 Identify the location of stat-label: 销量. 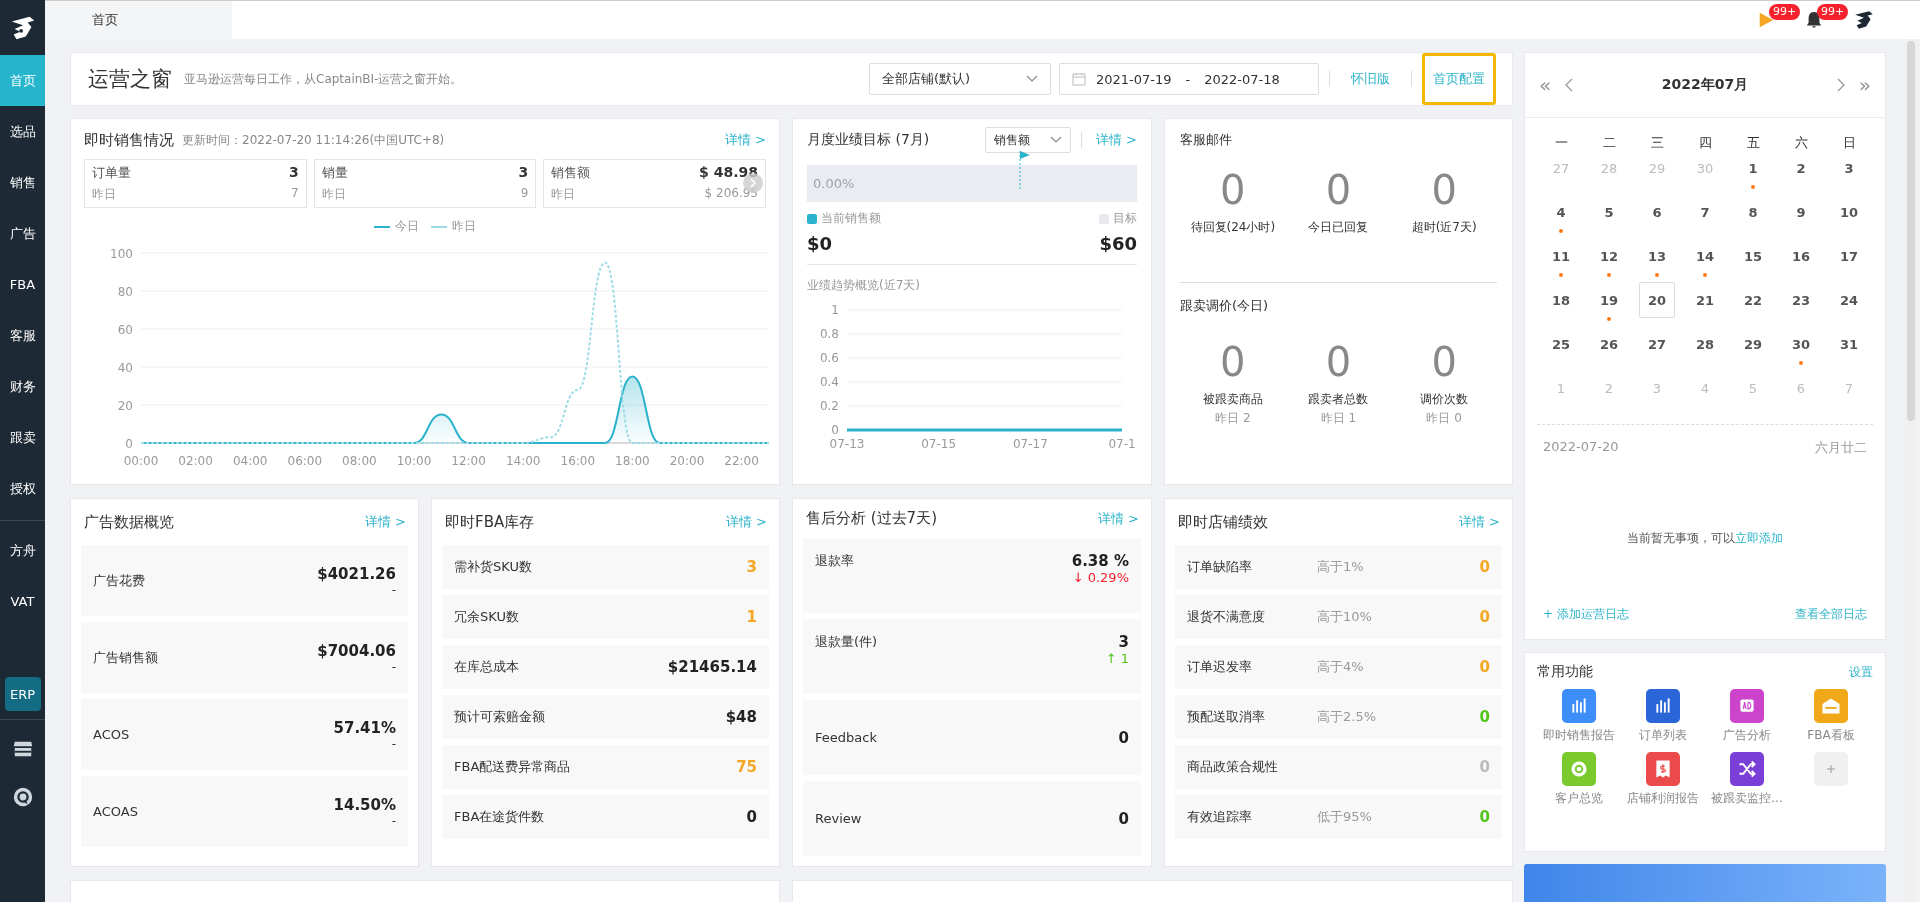
(334, 173).